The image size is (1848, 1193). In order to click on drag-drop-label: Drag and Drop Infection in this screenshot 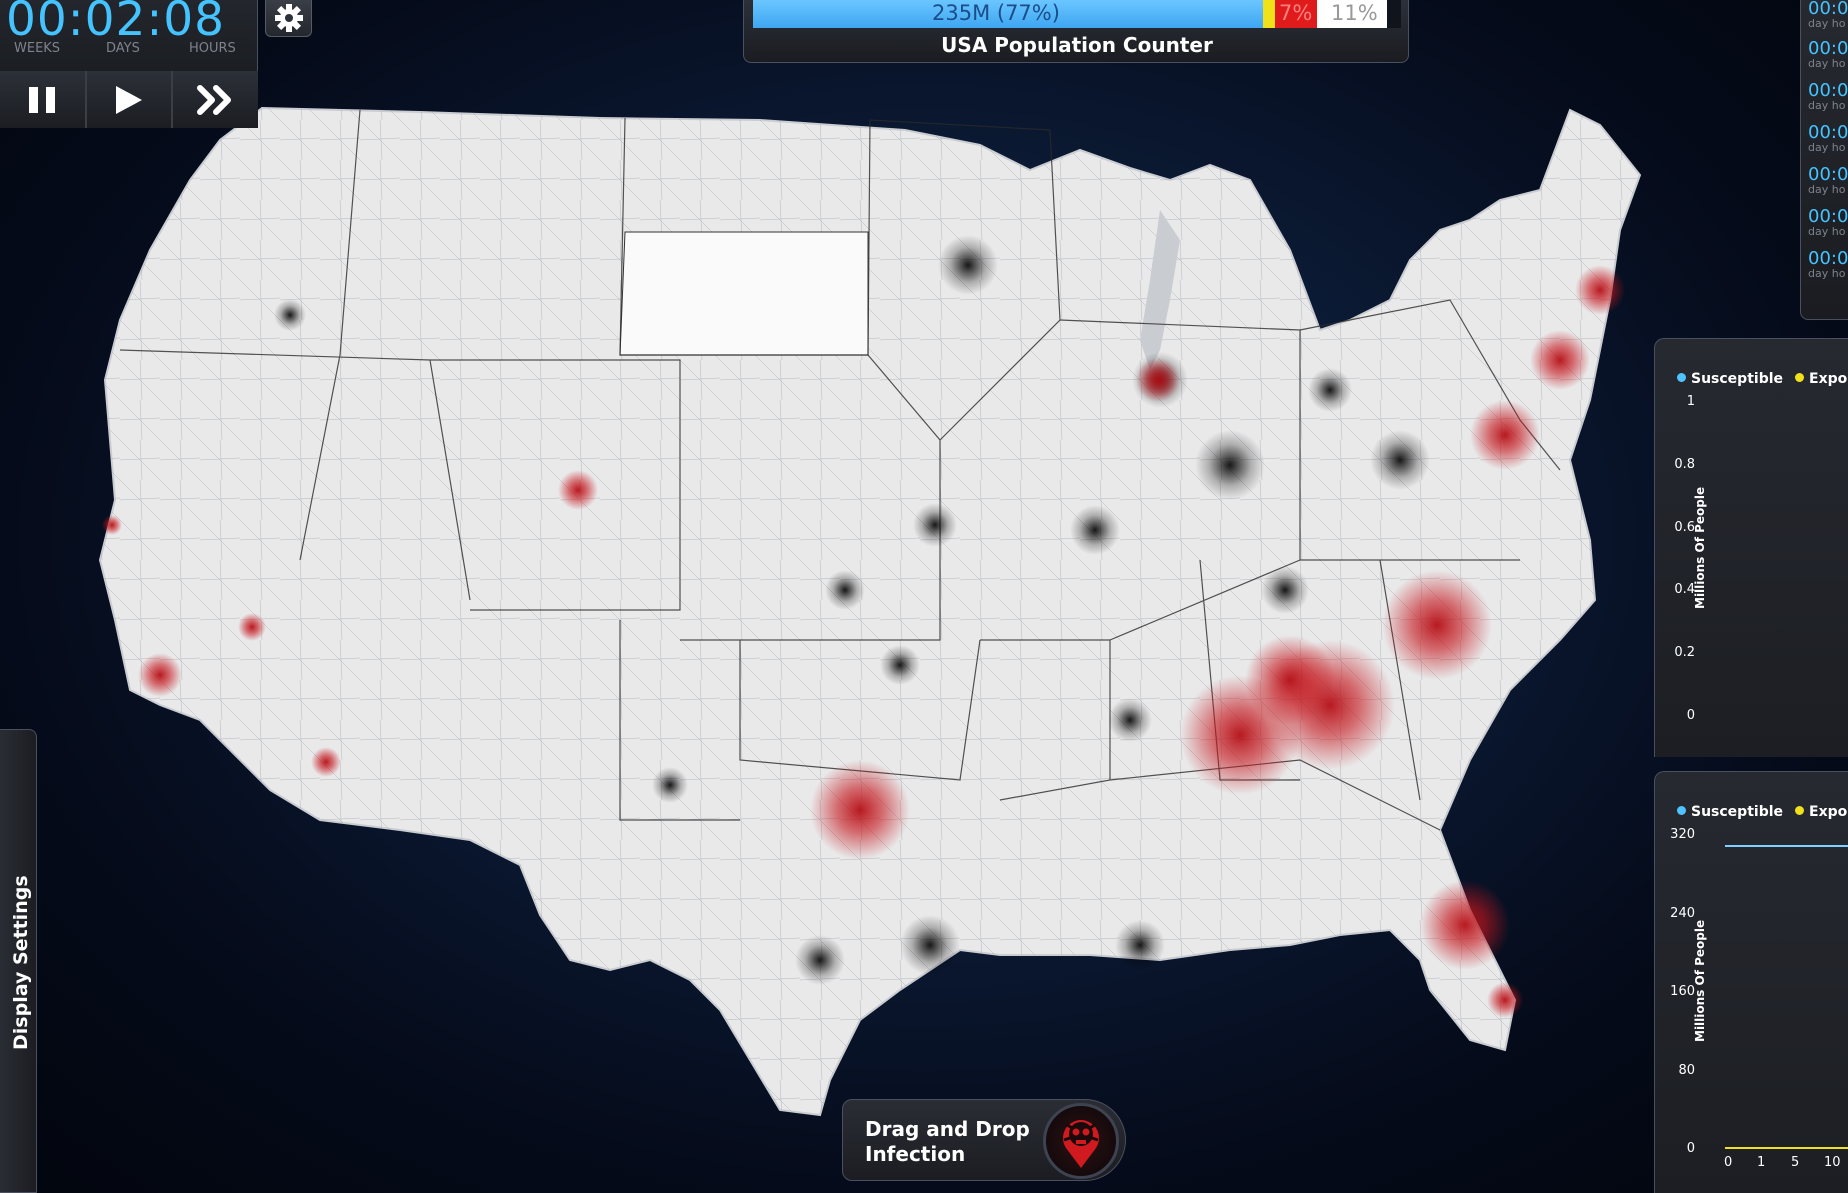, I will do `click(947, 1142)`.